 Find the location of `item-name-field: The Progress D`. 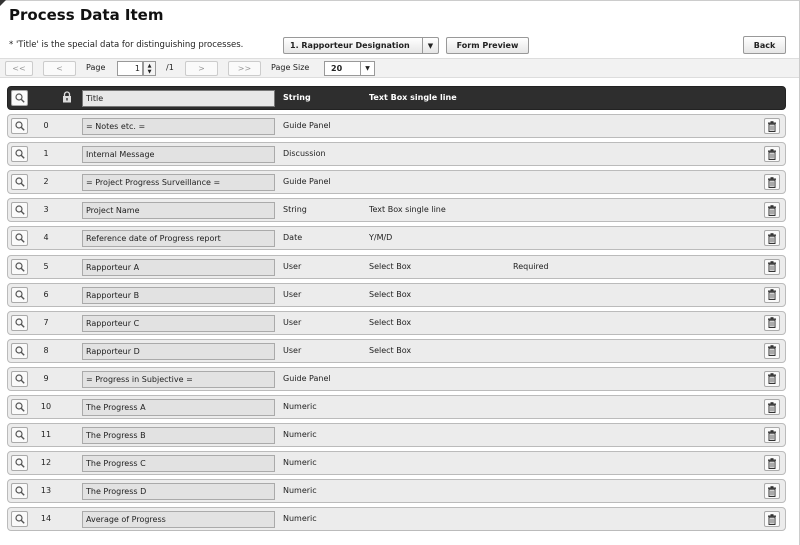

item-name-field: The Progress D is located at coordinates (178, 492).